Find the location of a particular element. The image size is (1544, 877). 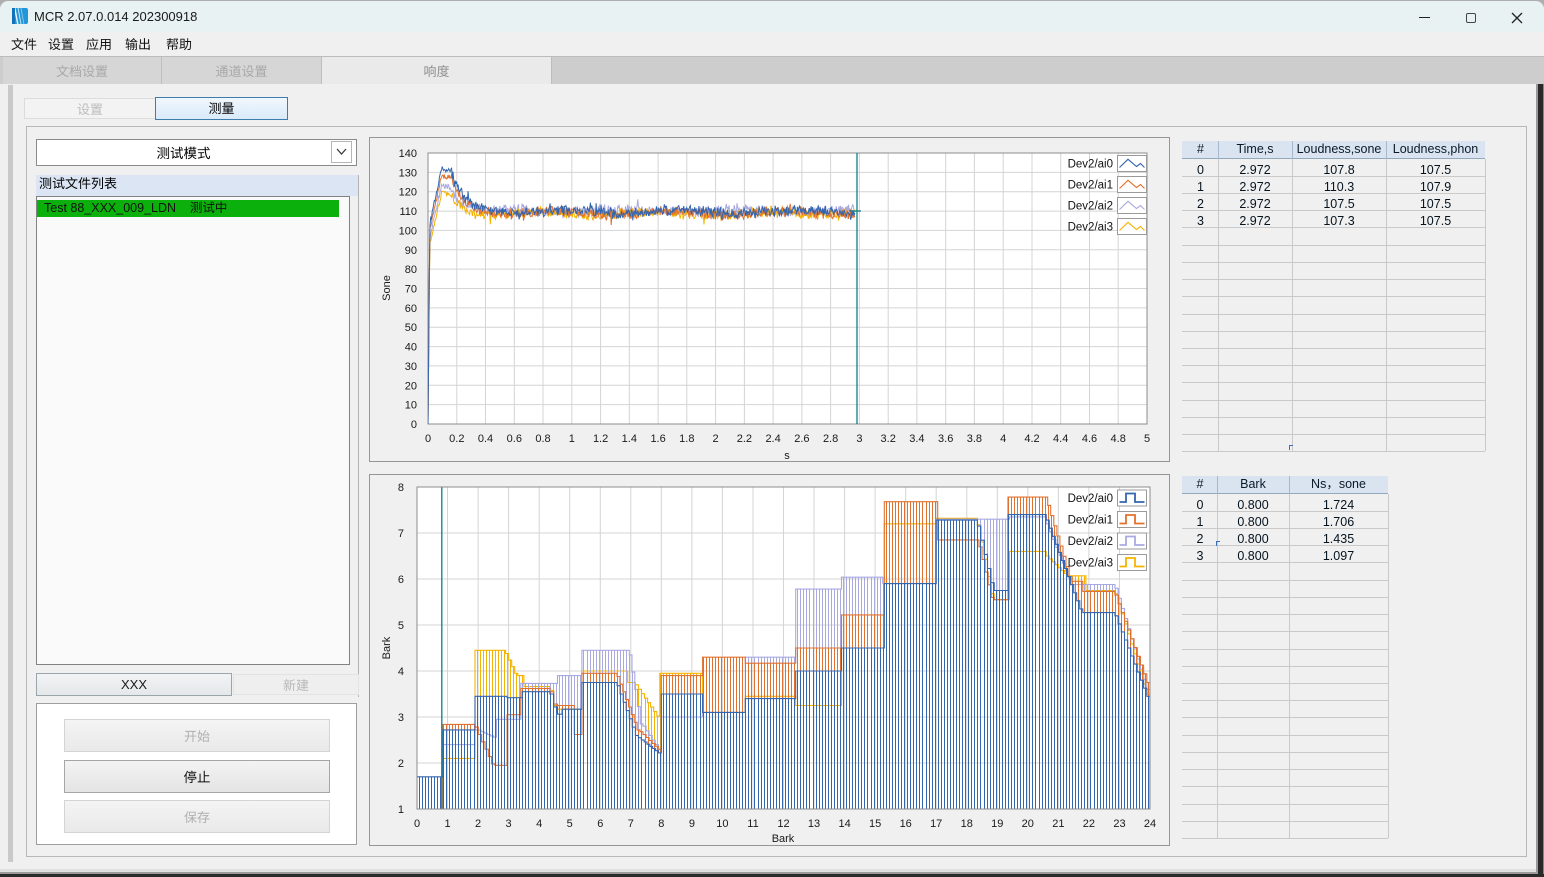

svg-text: 3.2 is located at coordinates (888, 439).